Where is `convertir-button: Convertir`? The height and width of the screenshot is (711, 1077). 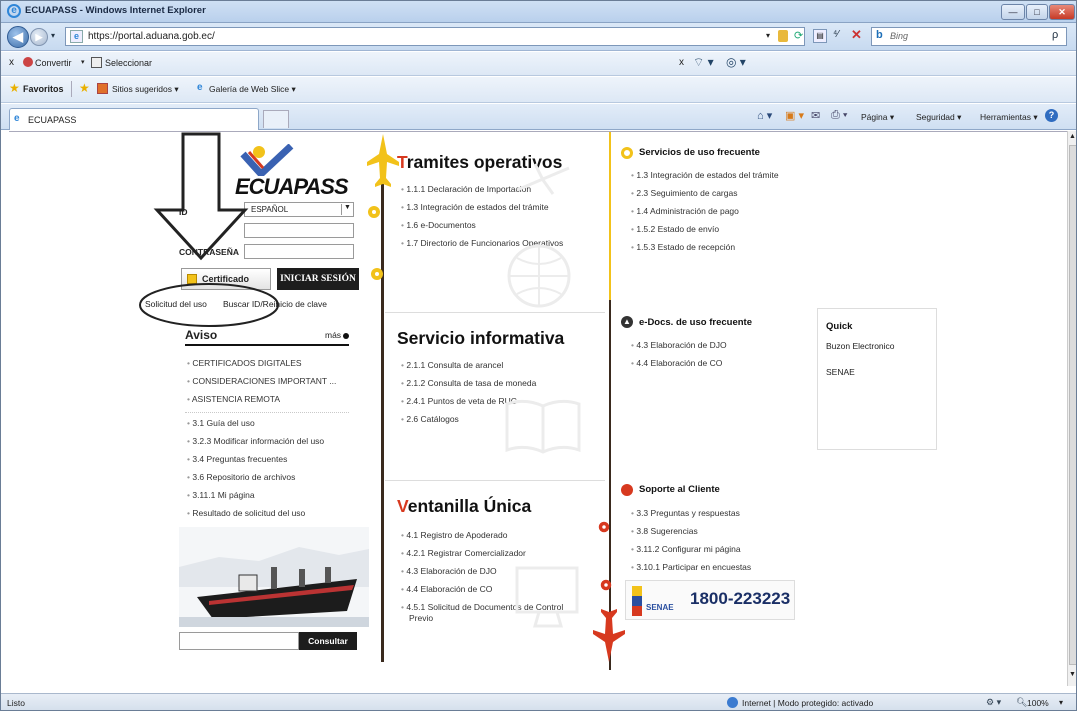
convertir-button: Convertir is located at coordinates (53, 63).